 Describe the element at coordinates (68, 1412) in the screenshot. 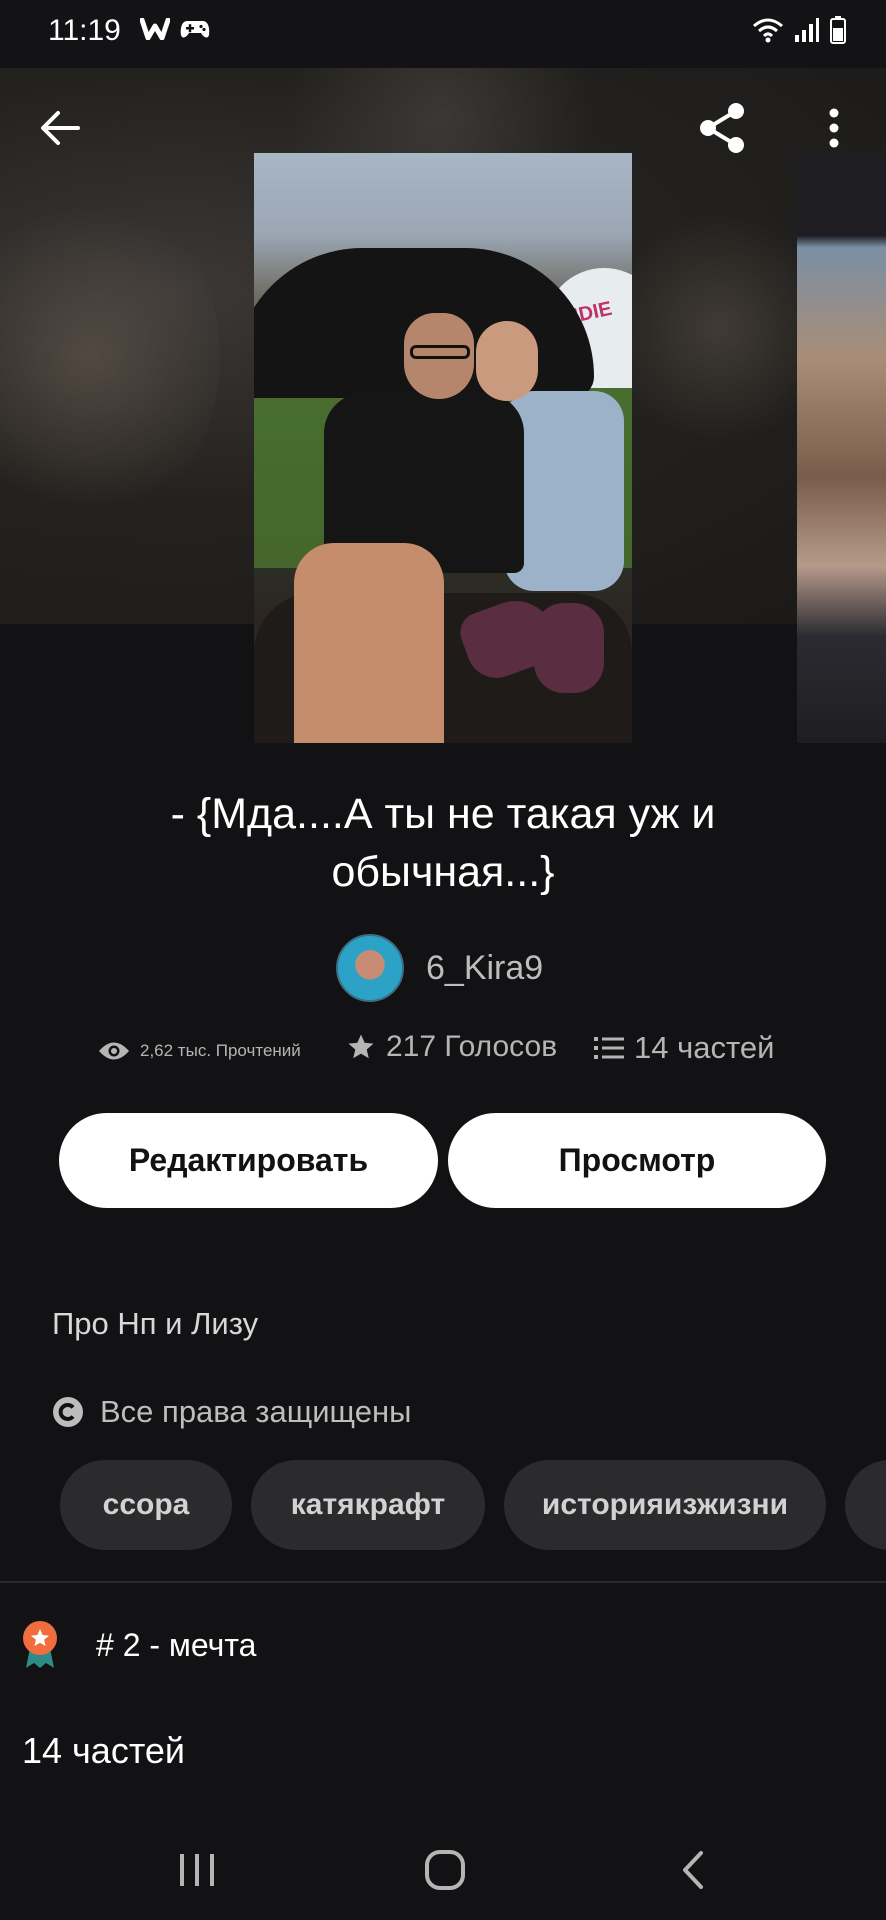

I see `copyright-icon` at that location.